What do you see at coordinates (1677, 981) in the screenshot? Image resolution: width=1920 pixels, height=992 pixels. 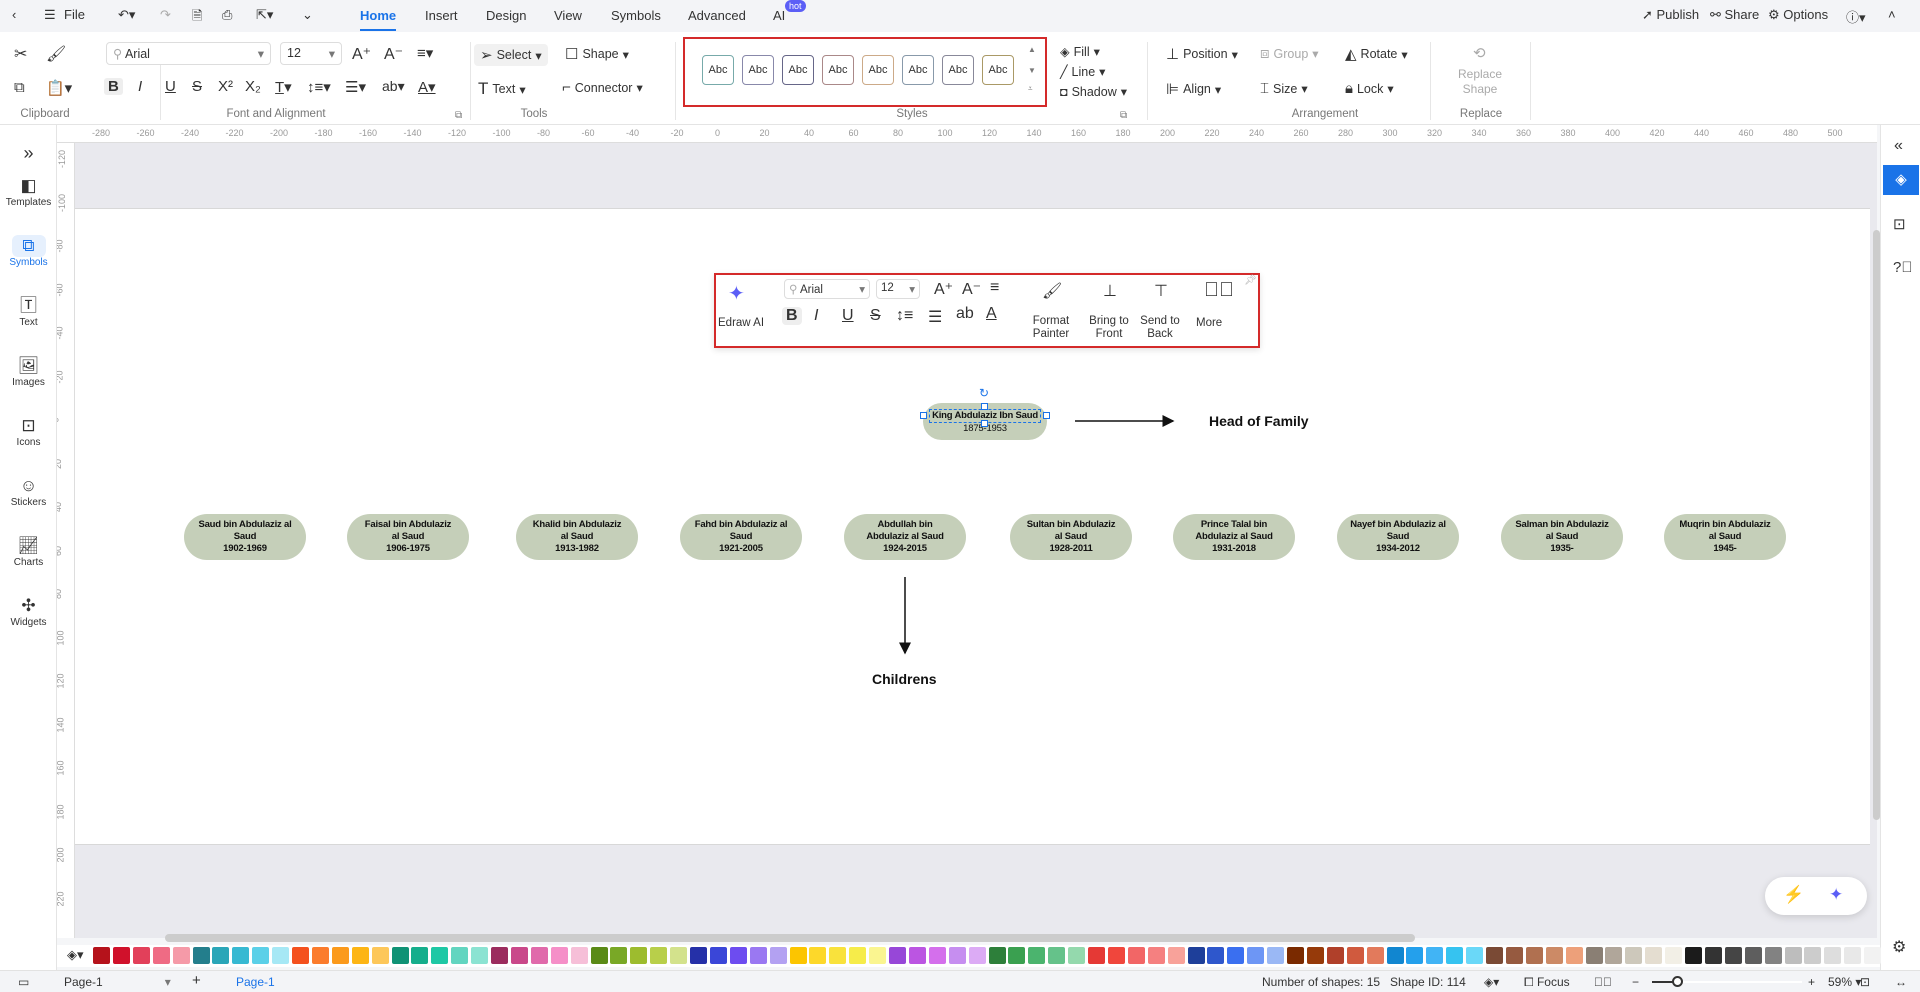 I see `zoom-slider-handle` at bounding box center [1677, 981].